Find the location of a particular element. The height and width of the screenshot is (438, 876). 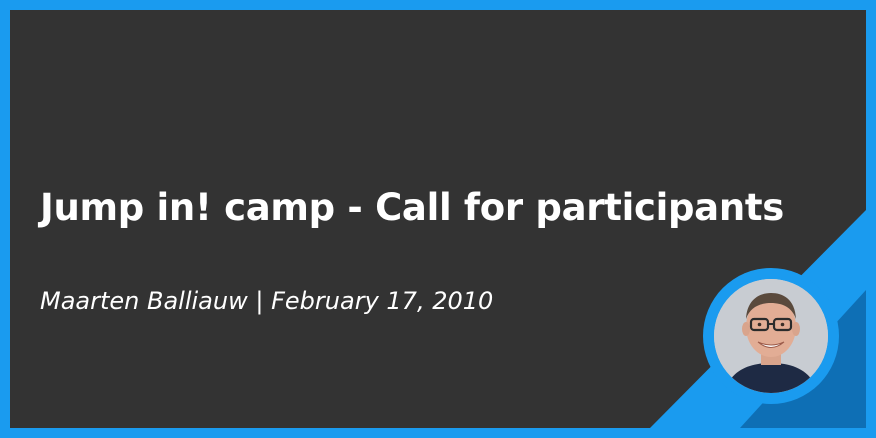

post-date: February 17, 2010 is located at coordinates (382, 301).